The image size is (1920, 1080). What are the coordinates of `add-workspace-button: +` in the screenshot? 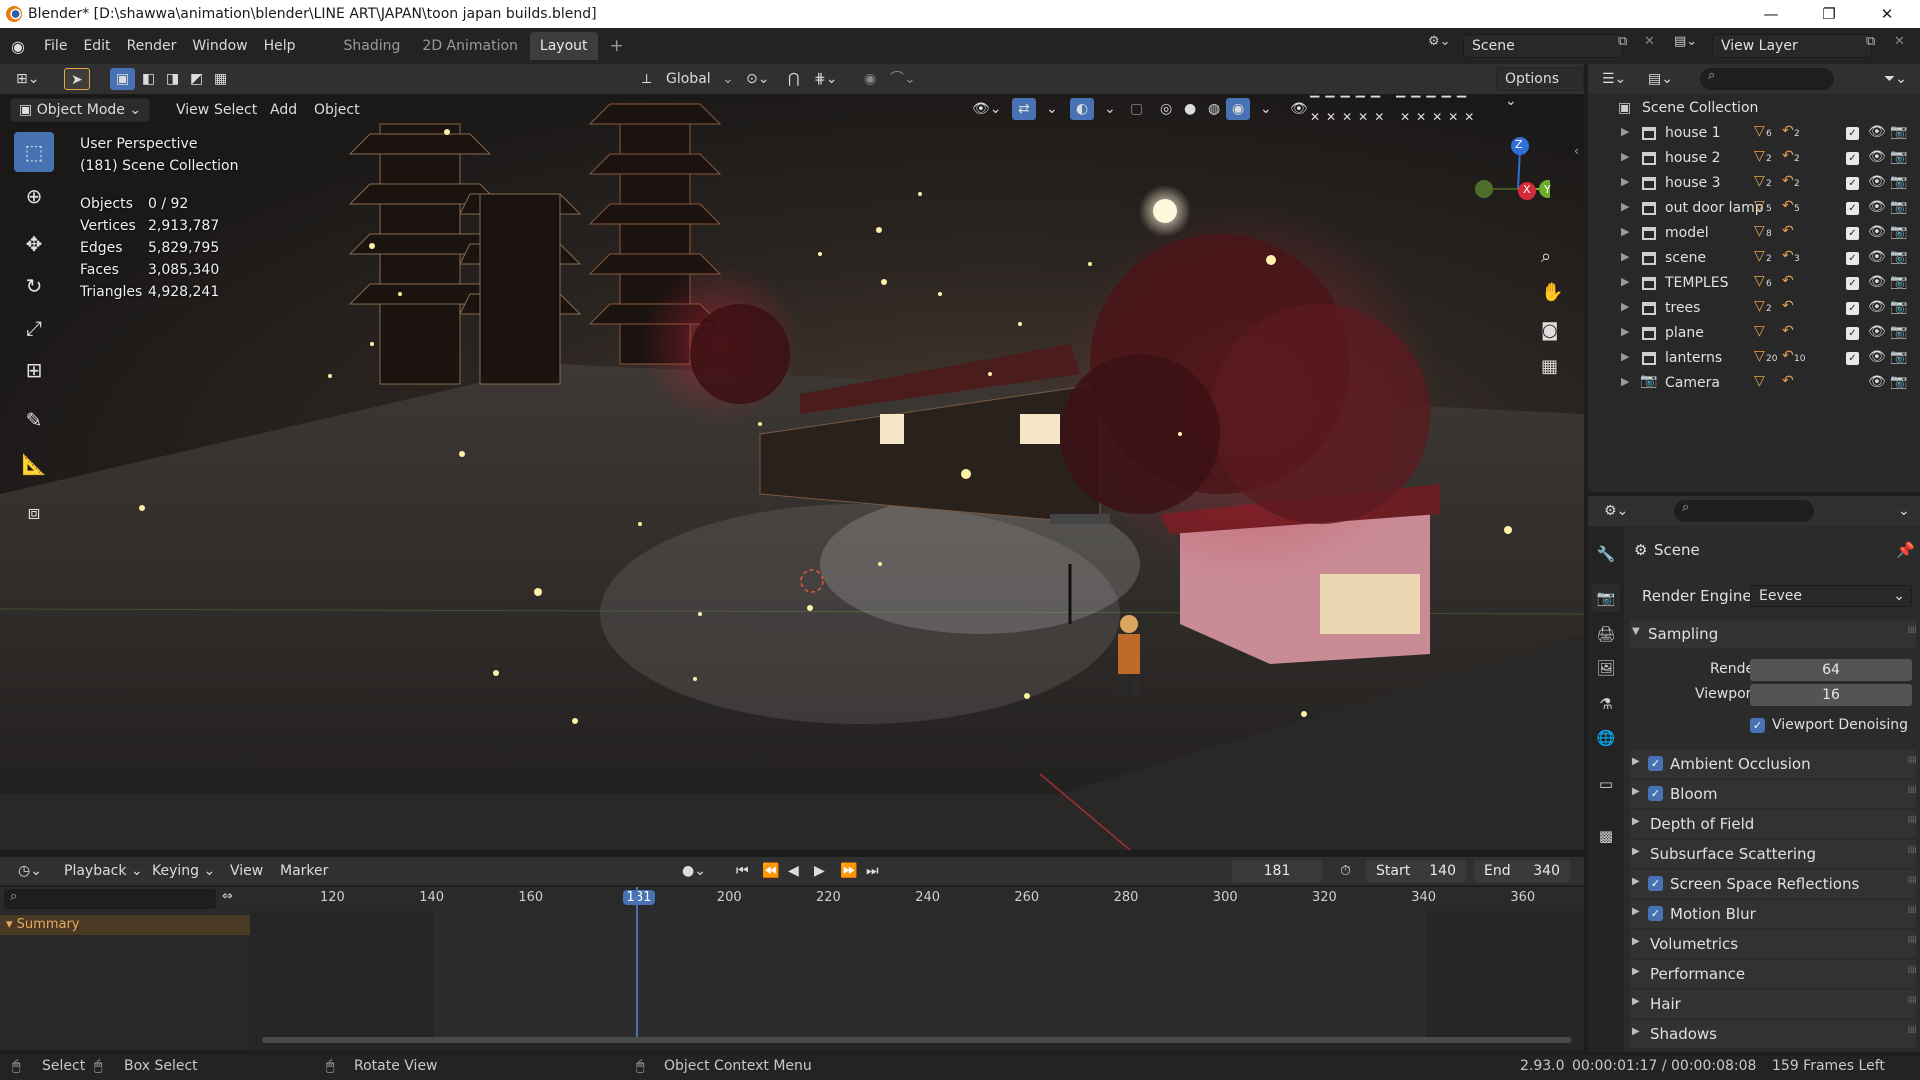 It's located at (617, 46).